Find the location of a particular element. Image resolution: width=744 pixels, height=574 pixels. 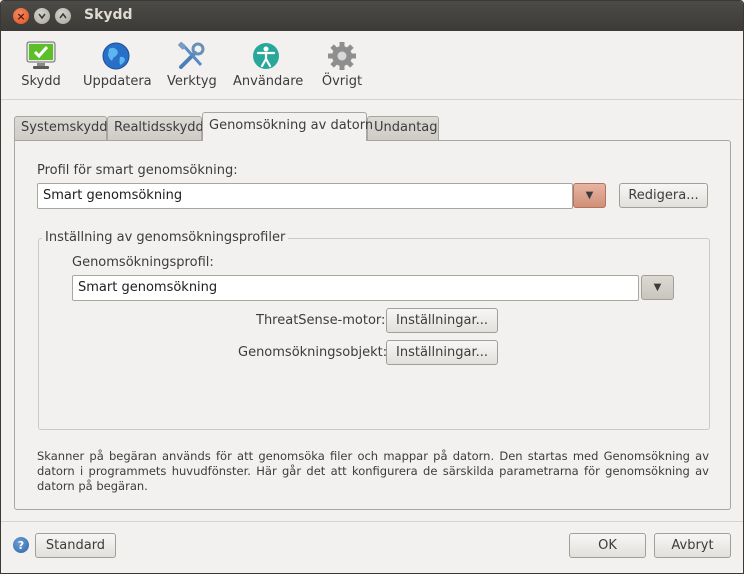

toolbar-divider is located at coordinates (372, 99).